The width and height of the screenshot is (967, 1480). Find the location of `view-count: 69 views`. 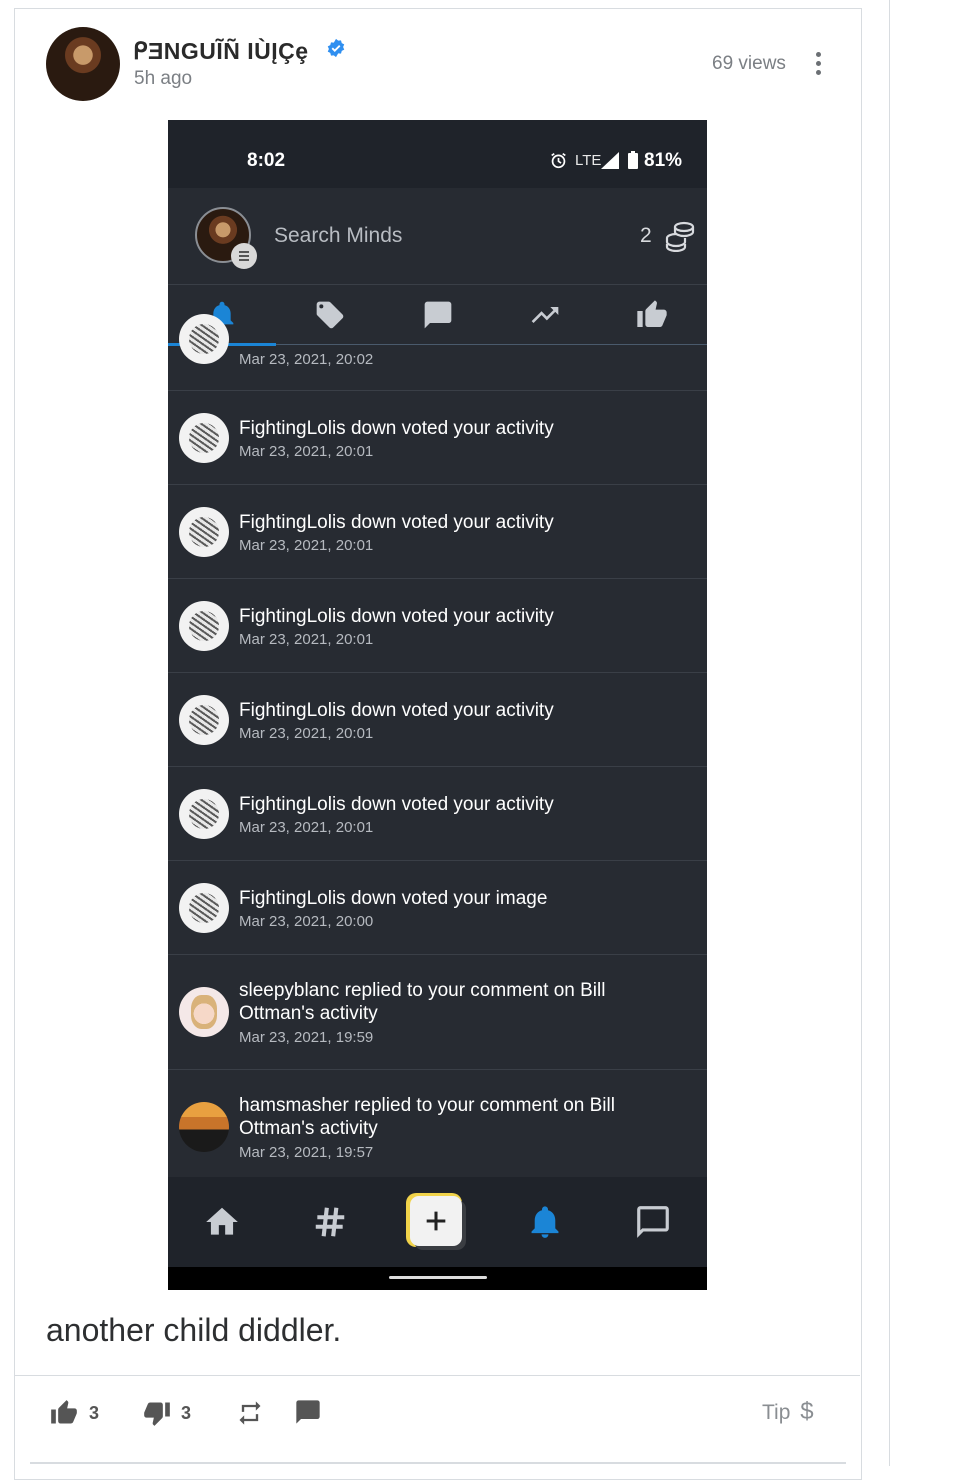

view-count: 69 views is located at coordinates (749, 63).